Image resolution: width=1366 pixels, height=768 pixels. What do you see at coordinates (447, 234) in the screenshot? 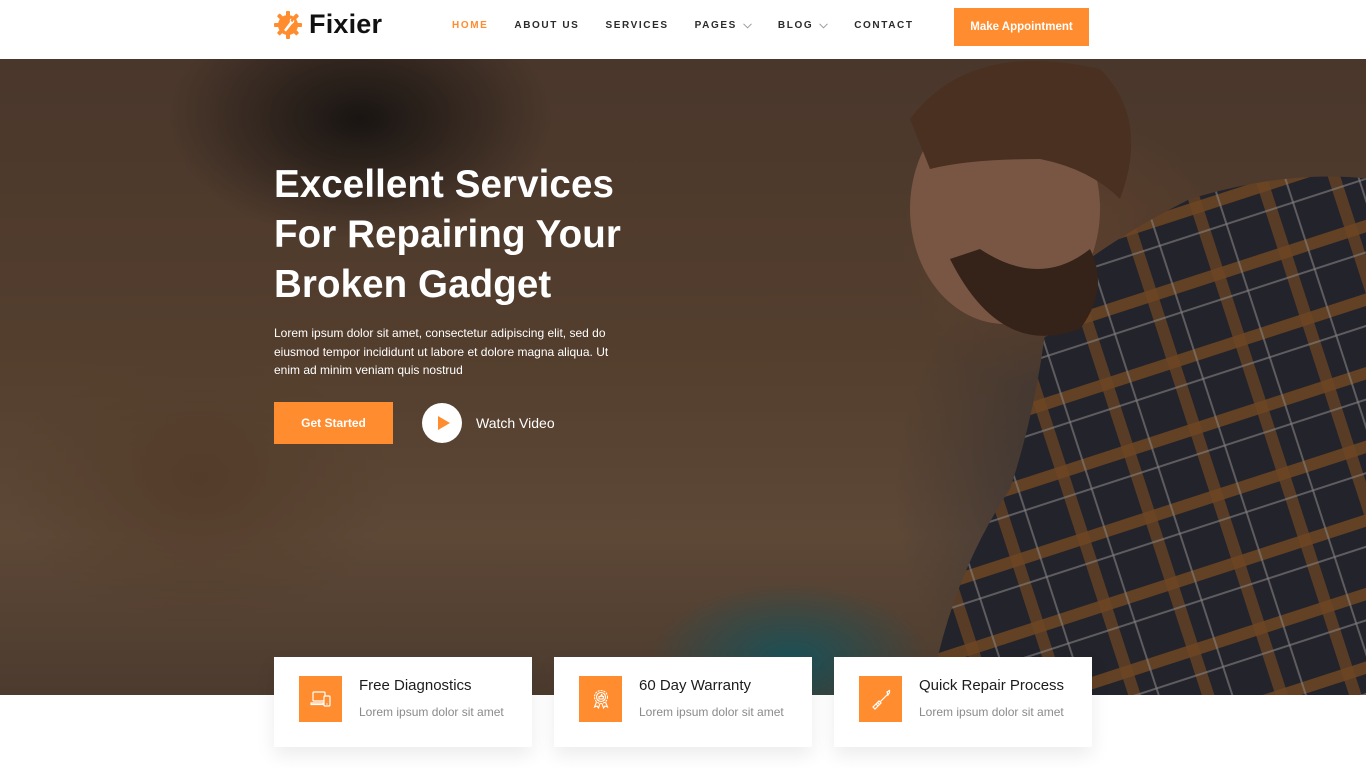
I see `hero-title-line: For Repairing Your` at bounding box center [447, 234].